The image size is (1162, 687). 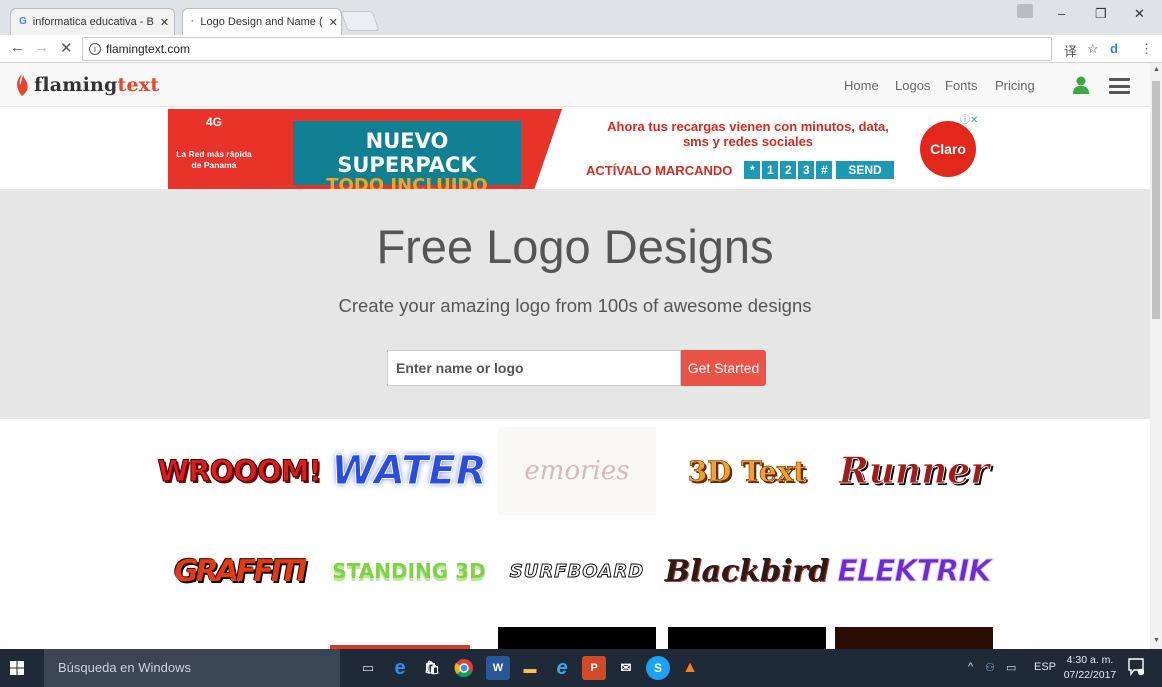 I want to click on scroll-up-icon: ▲, so click(x=1156, y=69).